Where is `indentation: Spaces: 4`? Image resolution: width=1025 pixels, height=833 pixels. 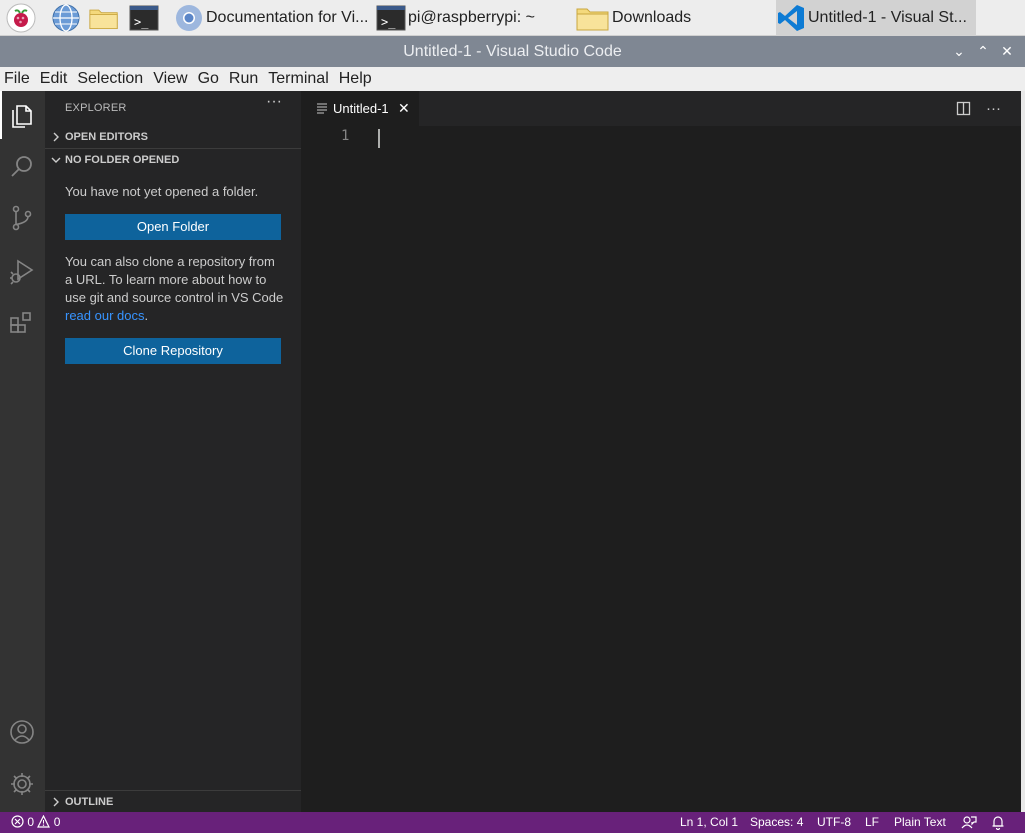
indentation: Spaces: 4 is located at coordinates (776, 822).